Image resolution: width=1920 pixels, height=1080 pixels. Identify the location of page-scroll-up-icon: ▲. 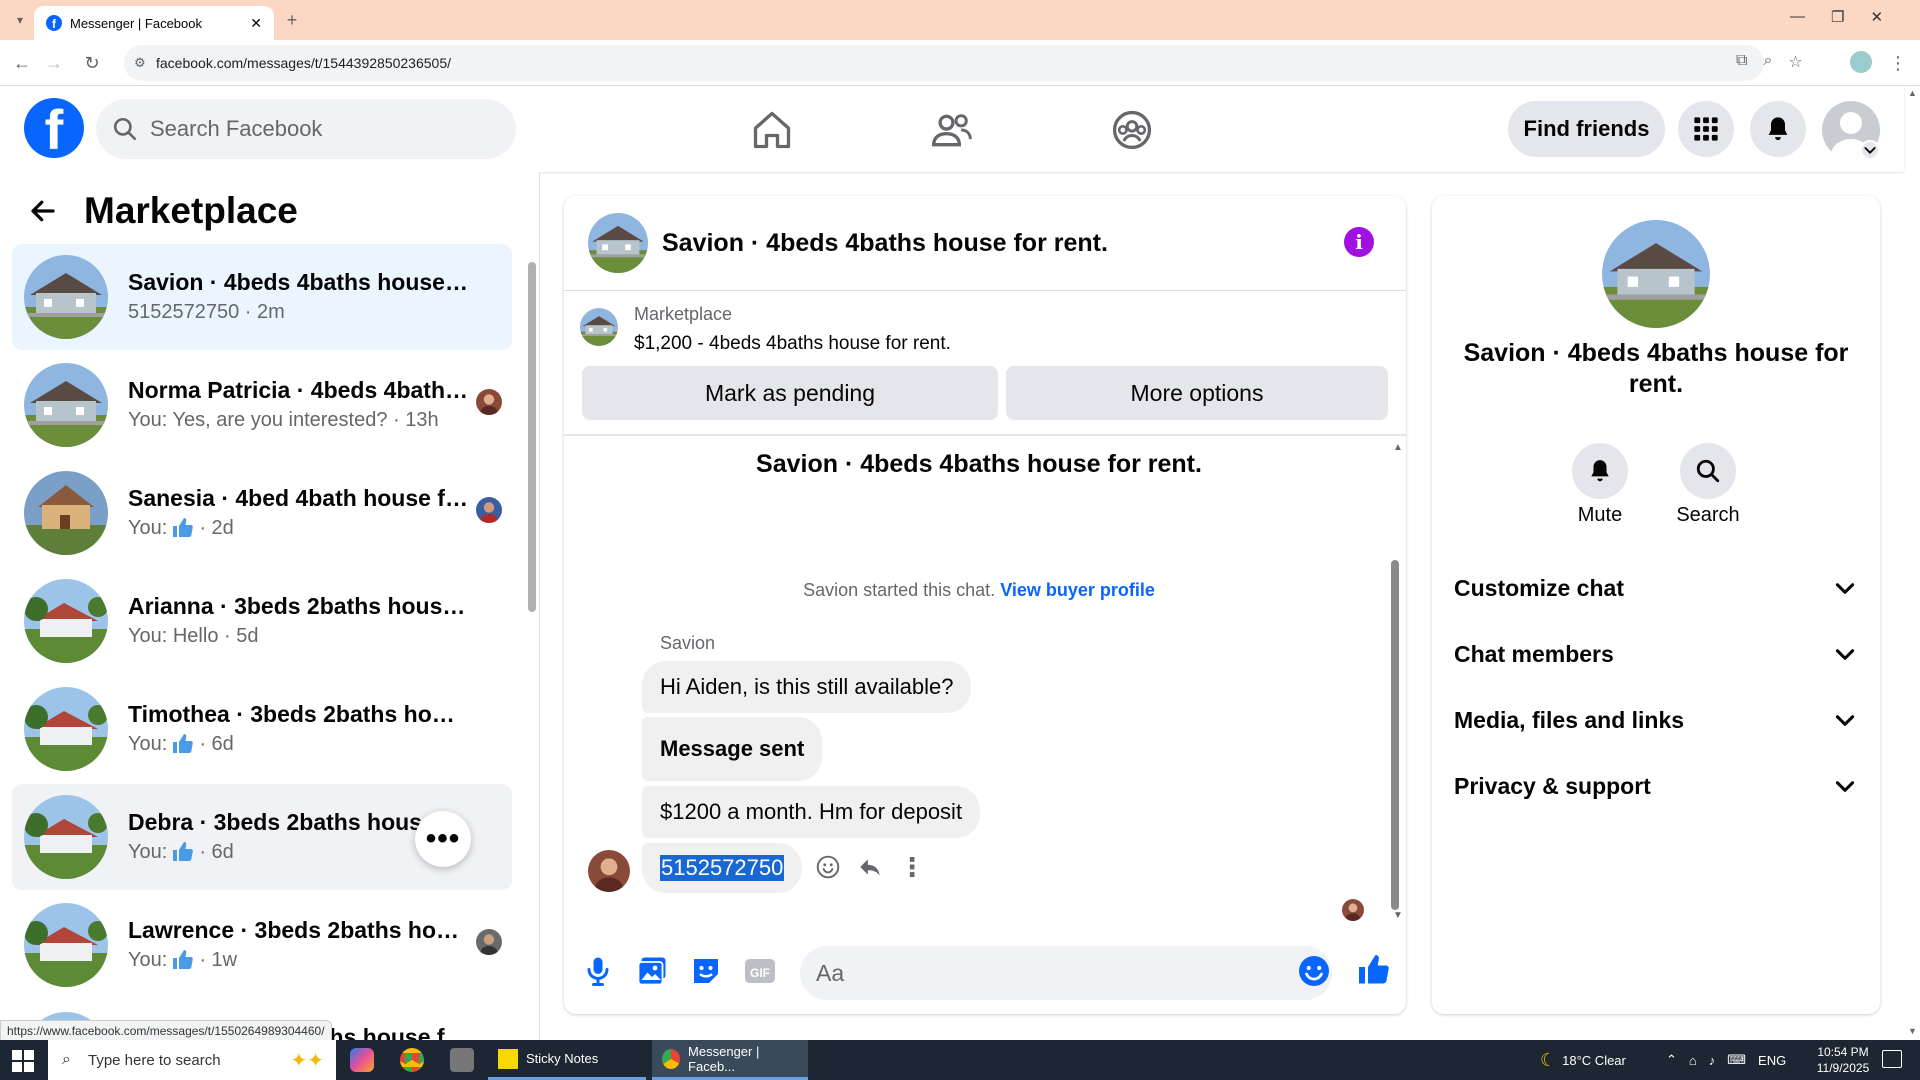
(1912, 93).